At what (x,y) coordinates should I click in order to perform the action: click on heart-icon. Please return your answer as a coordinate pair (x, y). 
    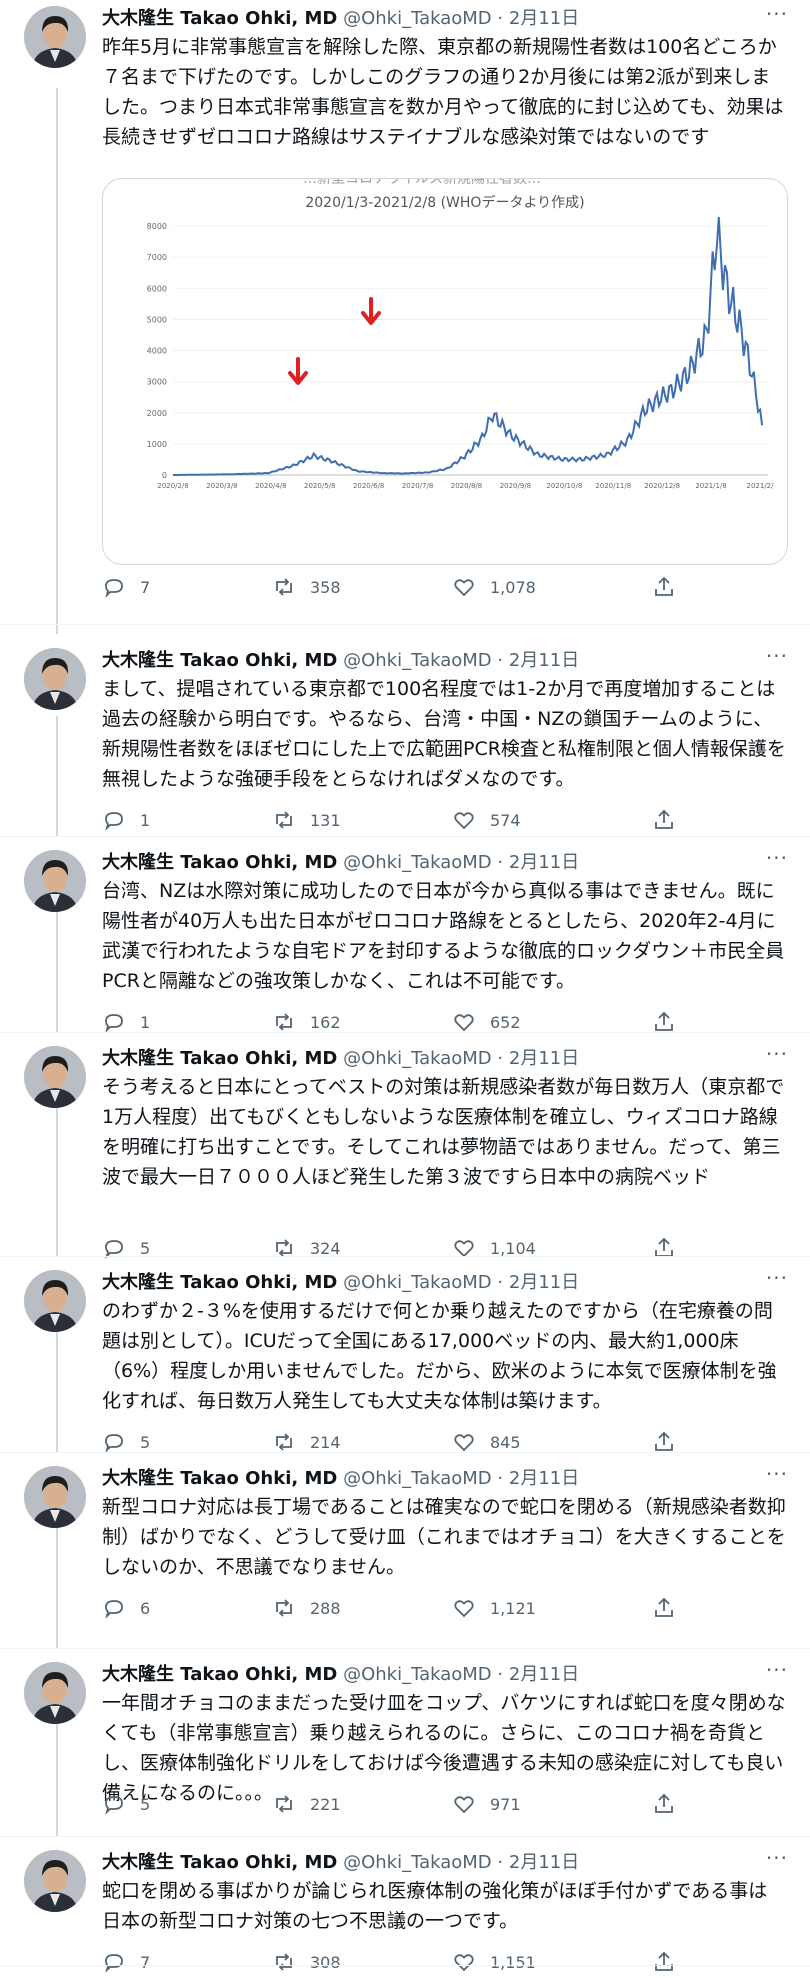
    Looking at the image, I should click on (464, 1805).